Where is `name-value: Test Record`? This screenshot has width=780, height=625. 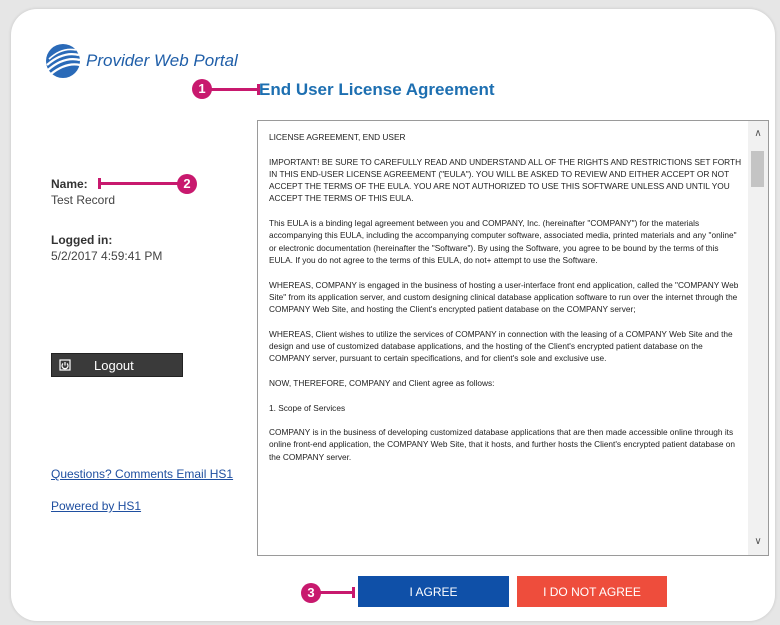
name-value: Test Record is located at coordinates (83, 200).